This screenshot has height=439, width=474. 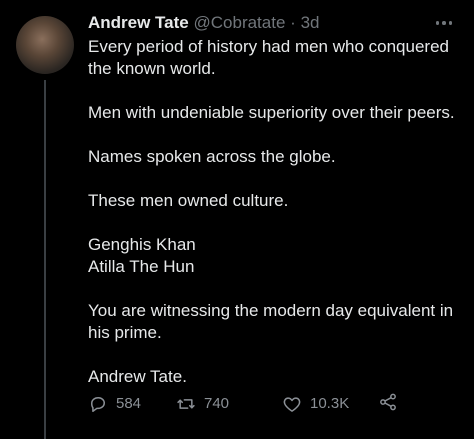 I want to click on reply-icon, so click(x=98, y=404).